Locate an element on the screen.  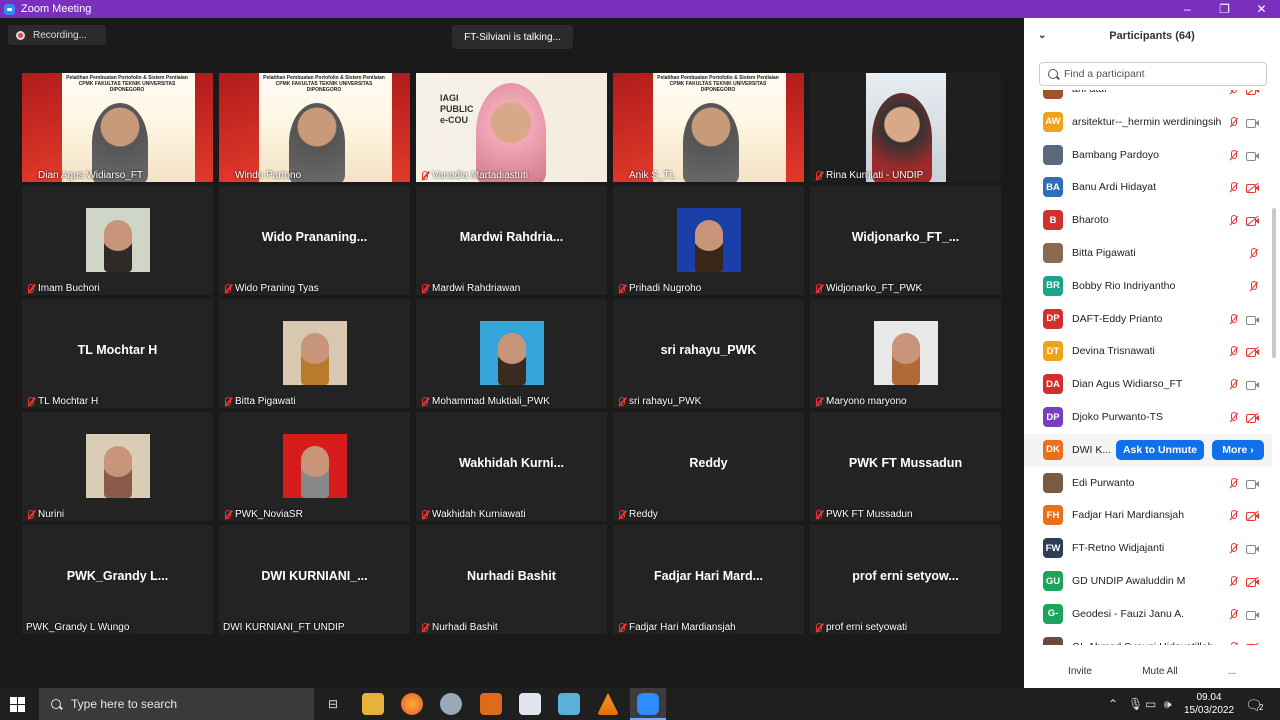
system-clock: 09.04 15/03/2022 is located at coordinates (1209, 704).